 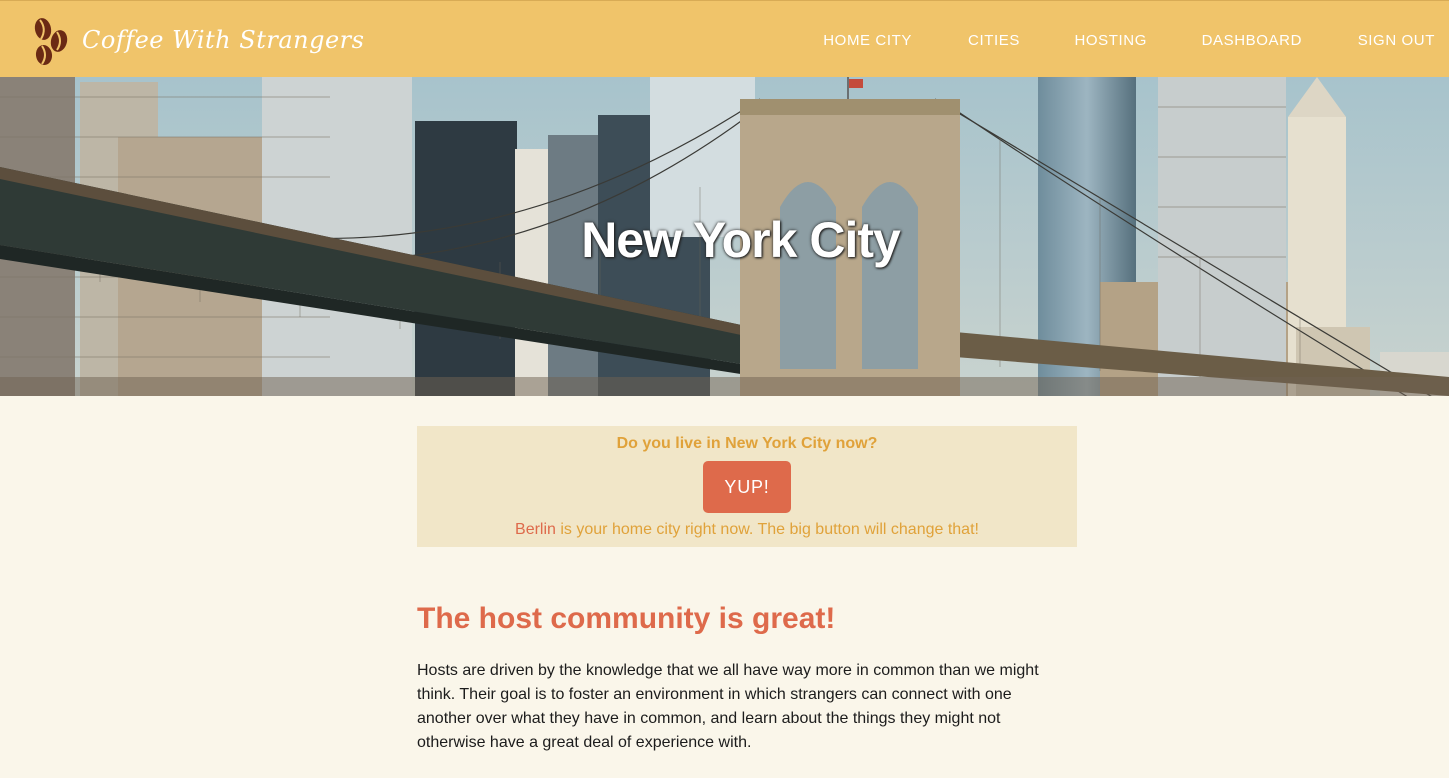 What do you see at coordinates (1110, 40) in the screenshot?
I see `nav-hosting: HOSTING` at bounding box center [1110, 40].